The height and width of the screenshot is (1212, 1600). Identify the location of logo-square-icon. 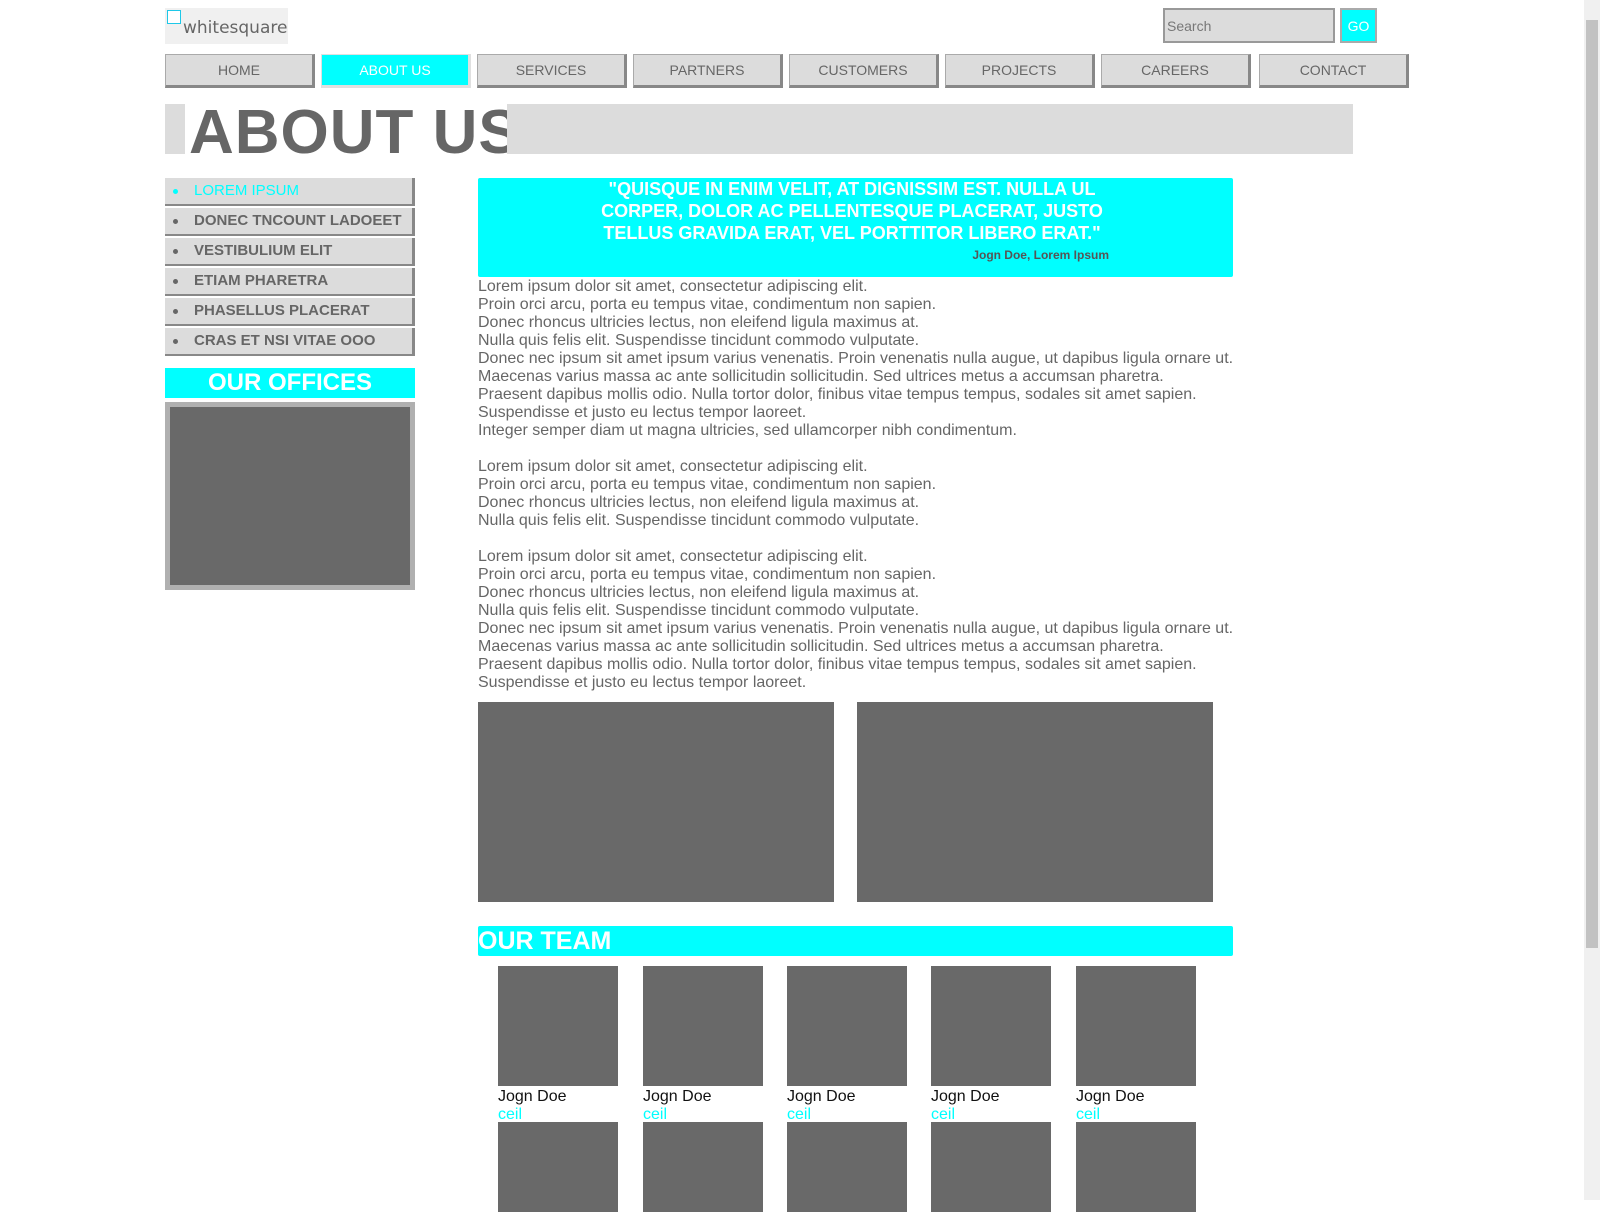
(174, 17).